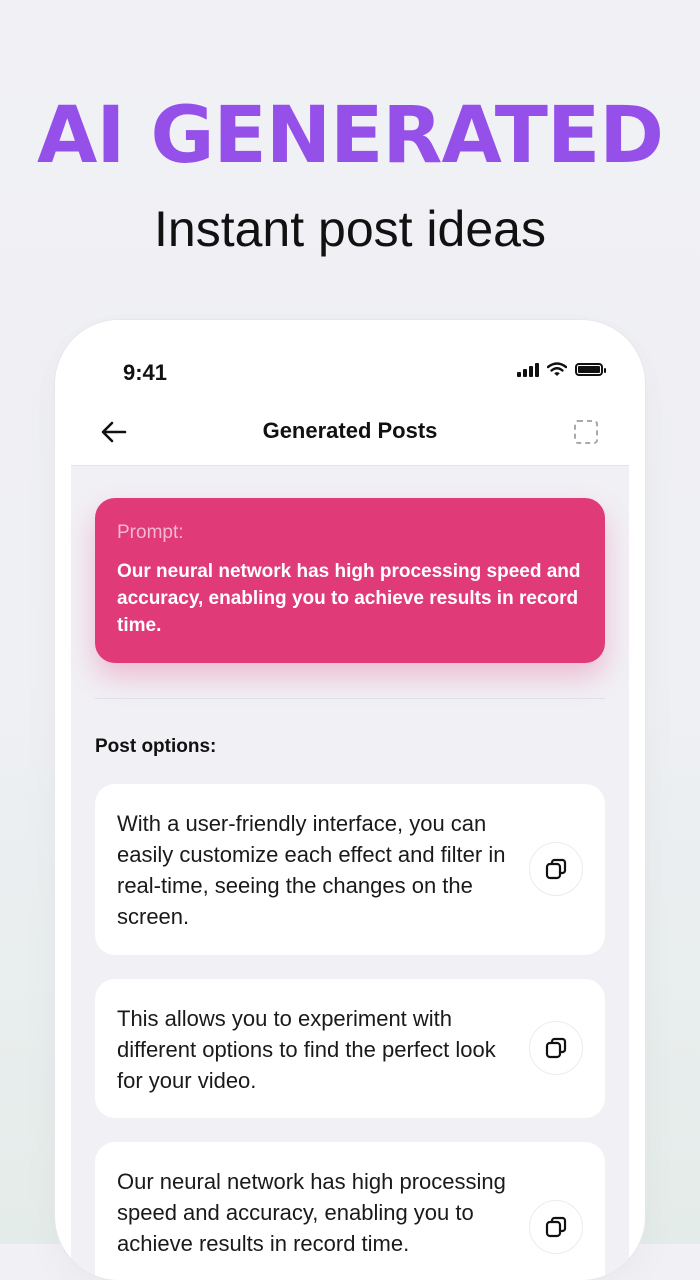 This screenshot has height=1280, width=700. What do you see at coordinates (350, 698) in the screenshot?
I see `section-divider` at bounding box center [350, 698].